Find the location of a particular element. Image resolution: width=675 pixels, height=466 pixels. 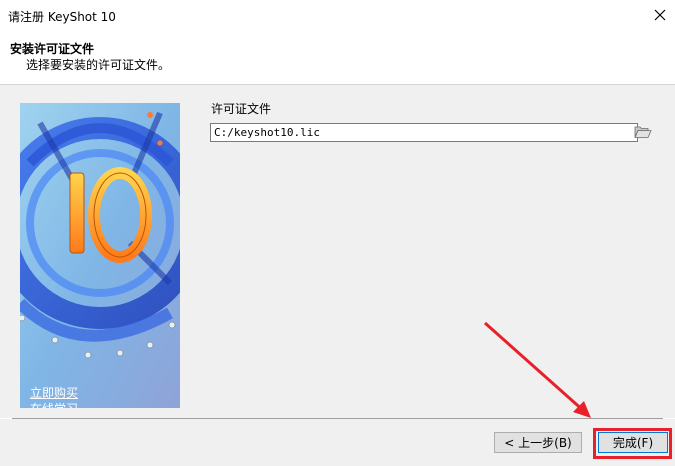

page-subtitle: 选择要安装的许可证文件。 is located at coordinates (98, 65).